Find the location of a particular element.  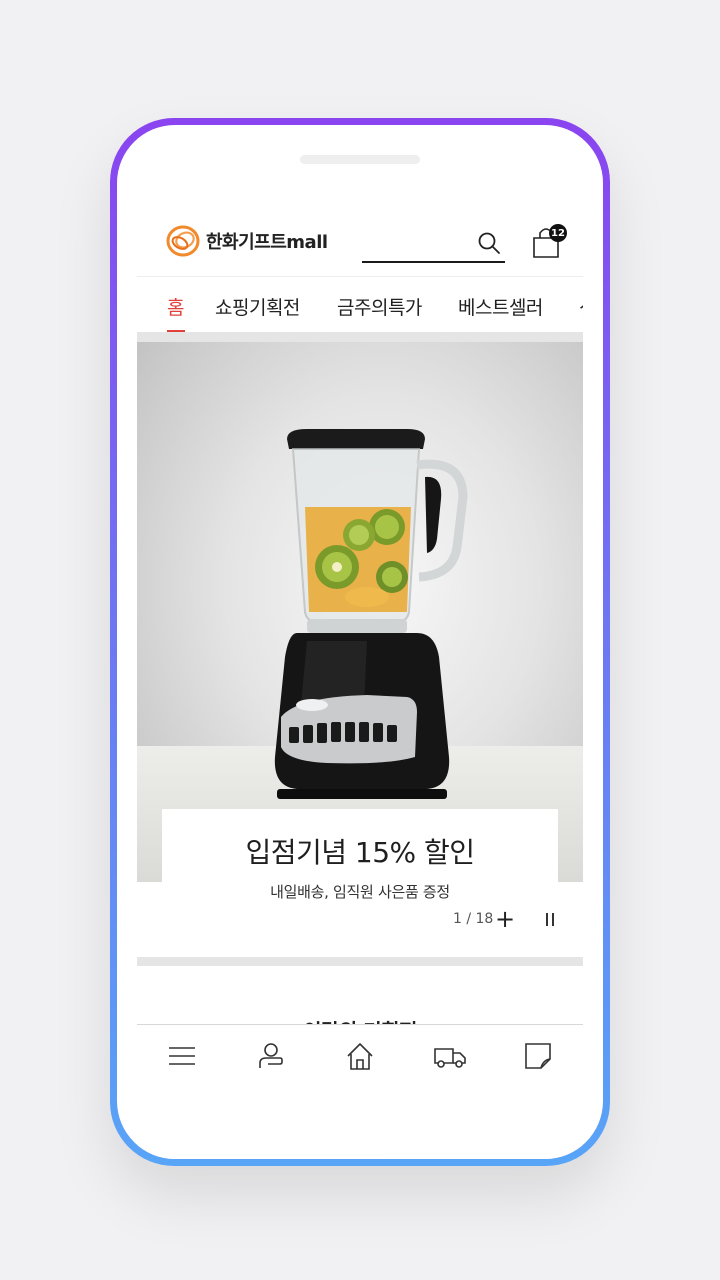

logo-text: 한화기프트mall is located at coordinates (267, 242).